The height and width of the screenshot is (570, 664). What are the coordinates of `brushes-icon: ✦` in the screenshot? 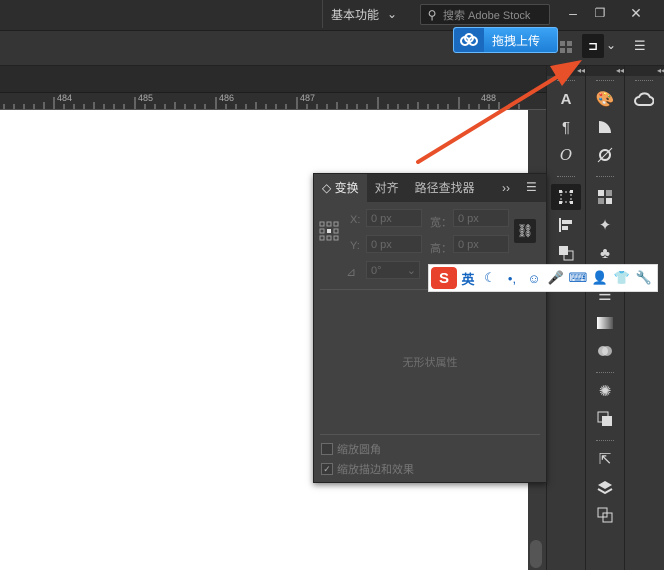 It's located at (605, 225).